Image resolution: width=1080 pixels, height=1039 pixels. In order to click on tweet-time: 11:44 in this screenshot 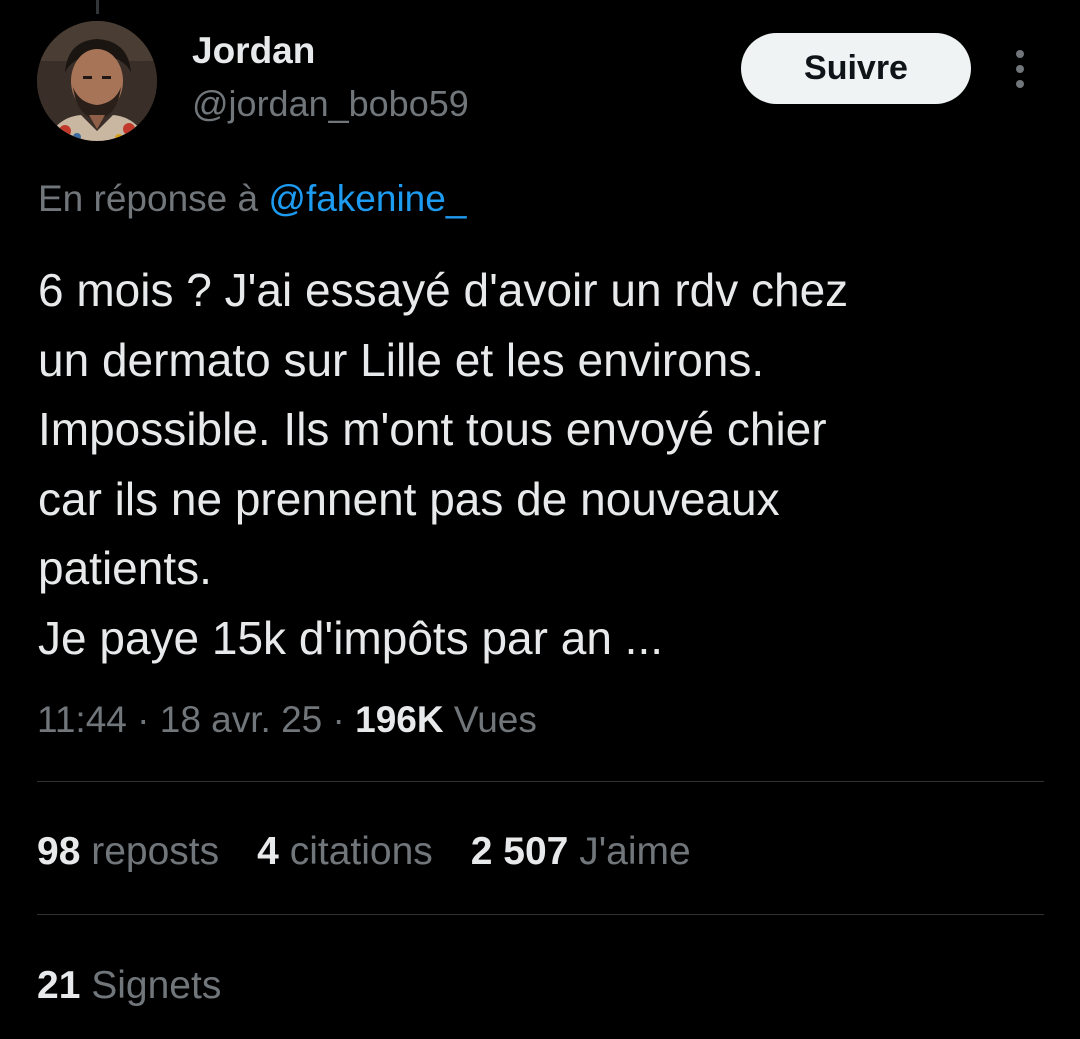, I will do `click(82, 719)`.